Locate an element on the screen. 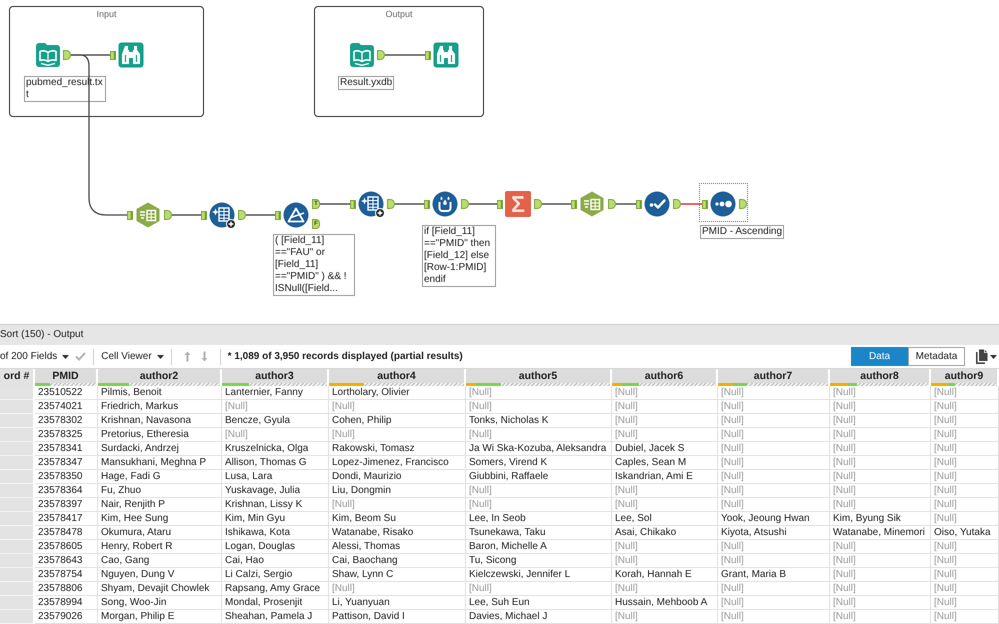  table-cell: 23578341 is located at coordinates (66, 449).